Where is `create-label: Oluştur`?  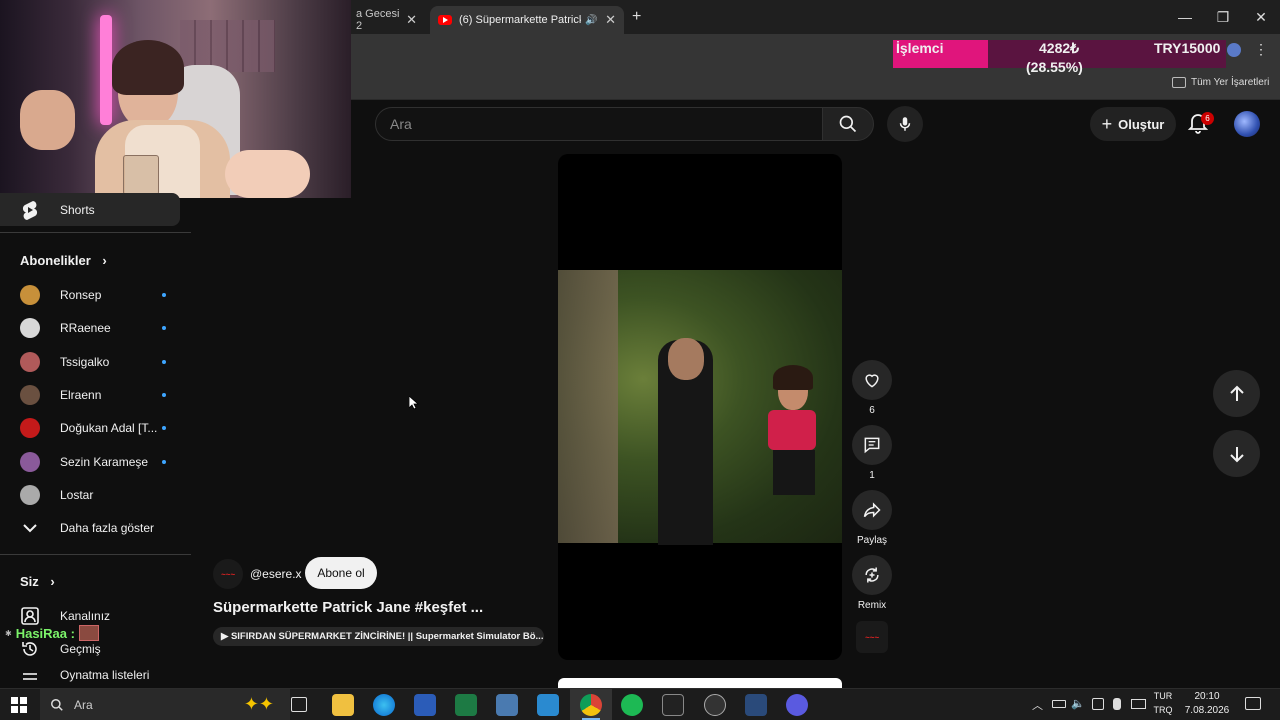 create-label: Oluştur is located at coordinates (1141, 124).